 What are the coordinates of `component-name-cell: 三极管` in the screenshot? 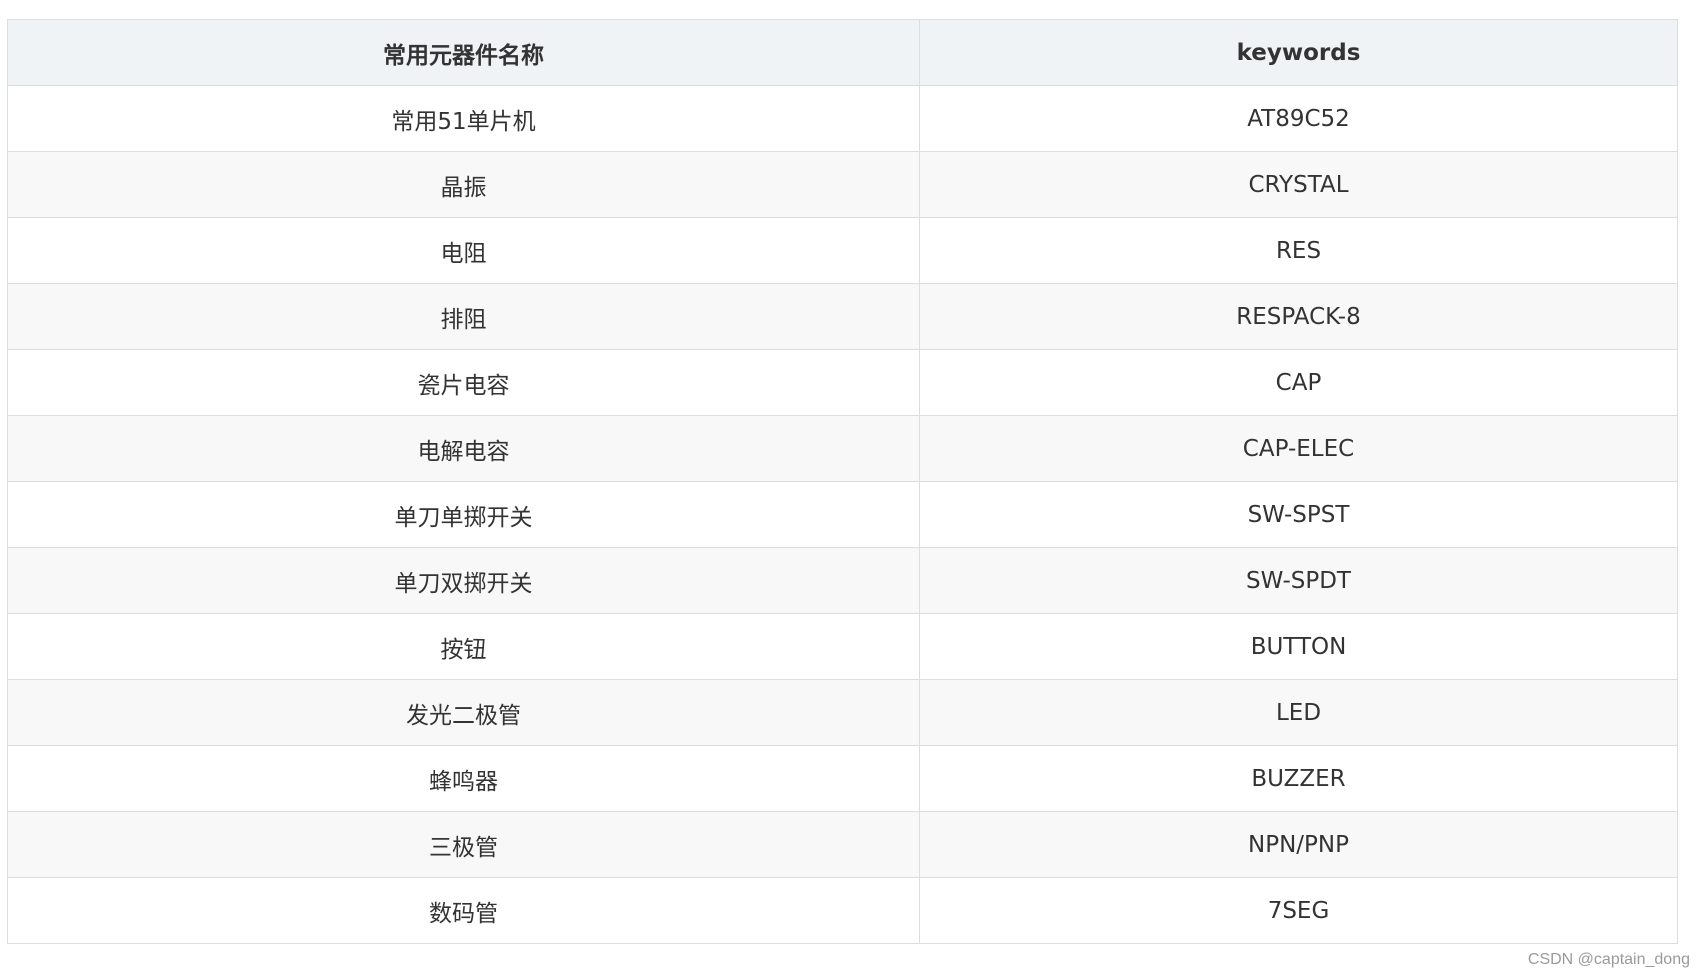 It's located at (463, 844).